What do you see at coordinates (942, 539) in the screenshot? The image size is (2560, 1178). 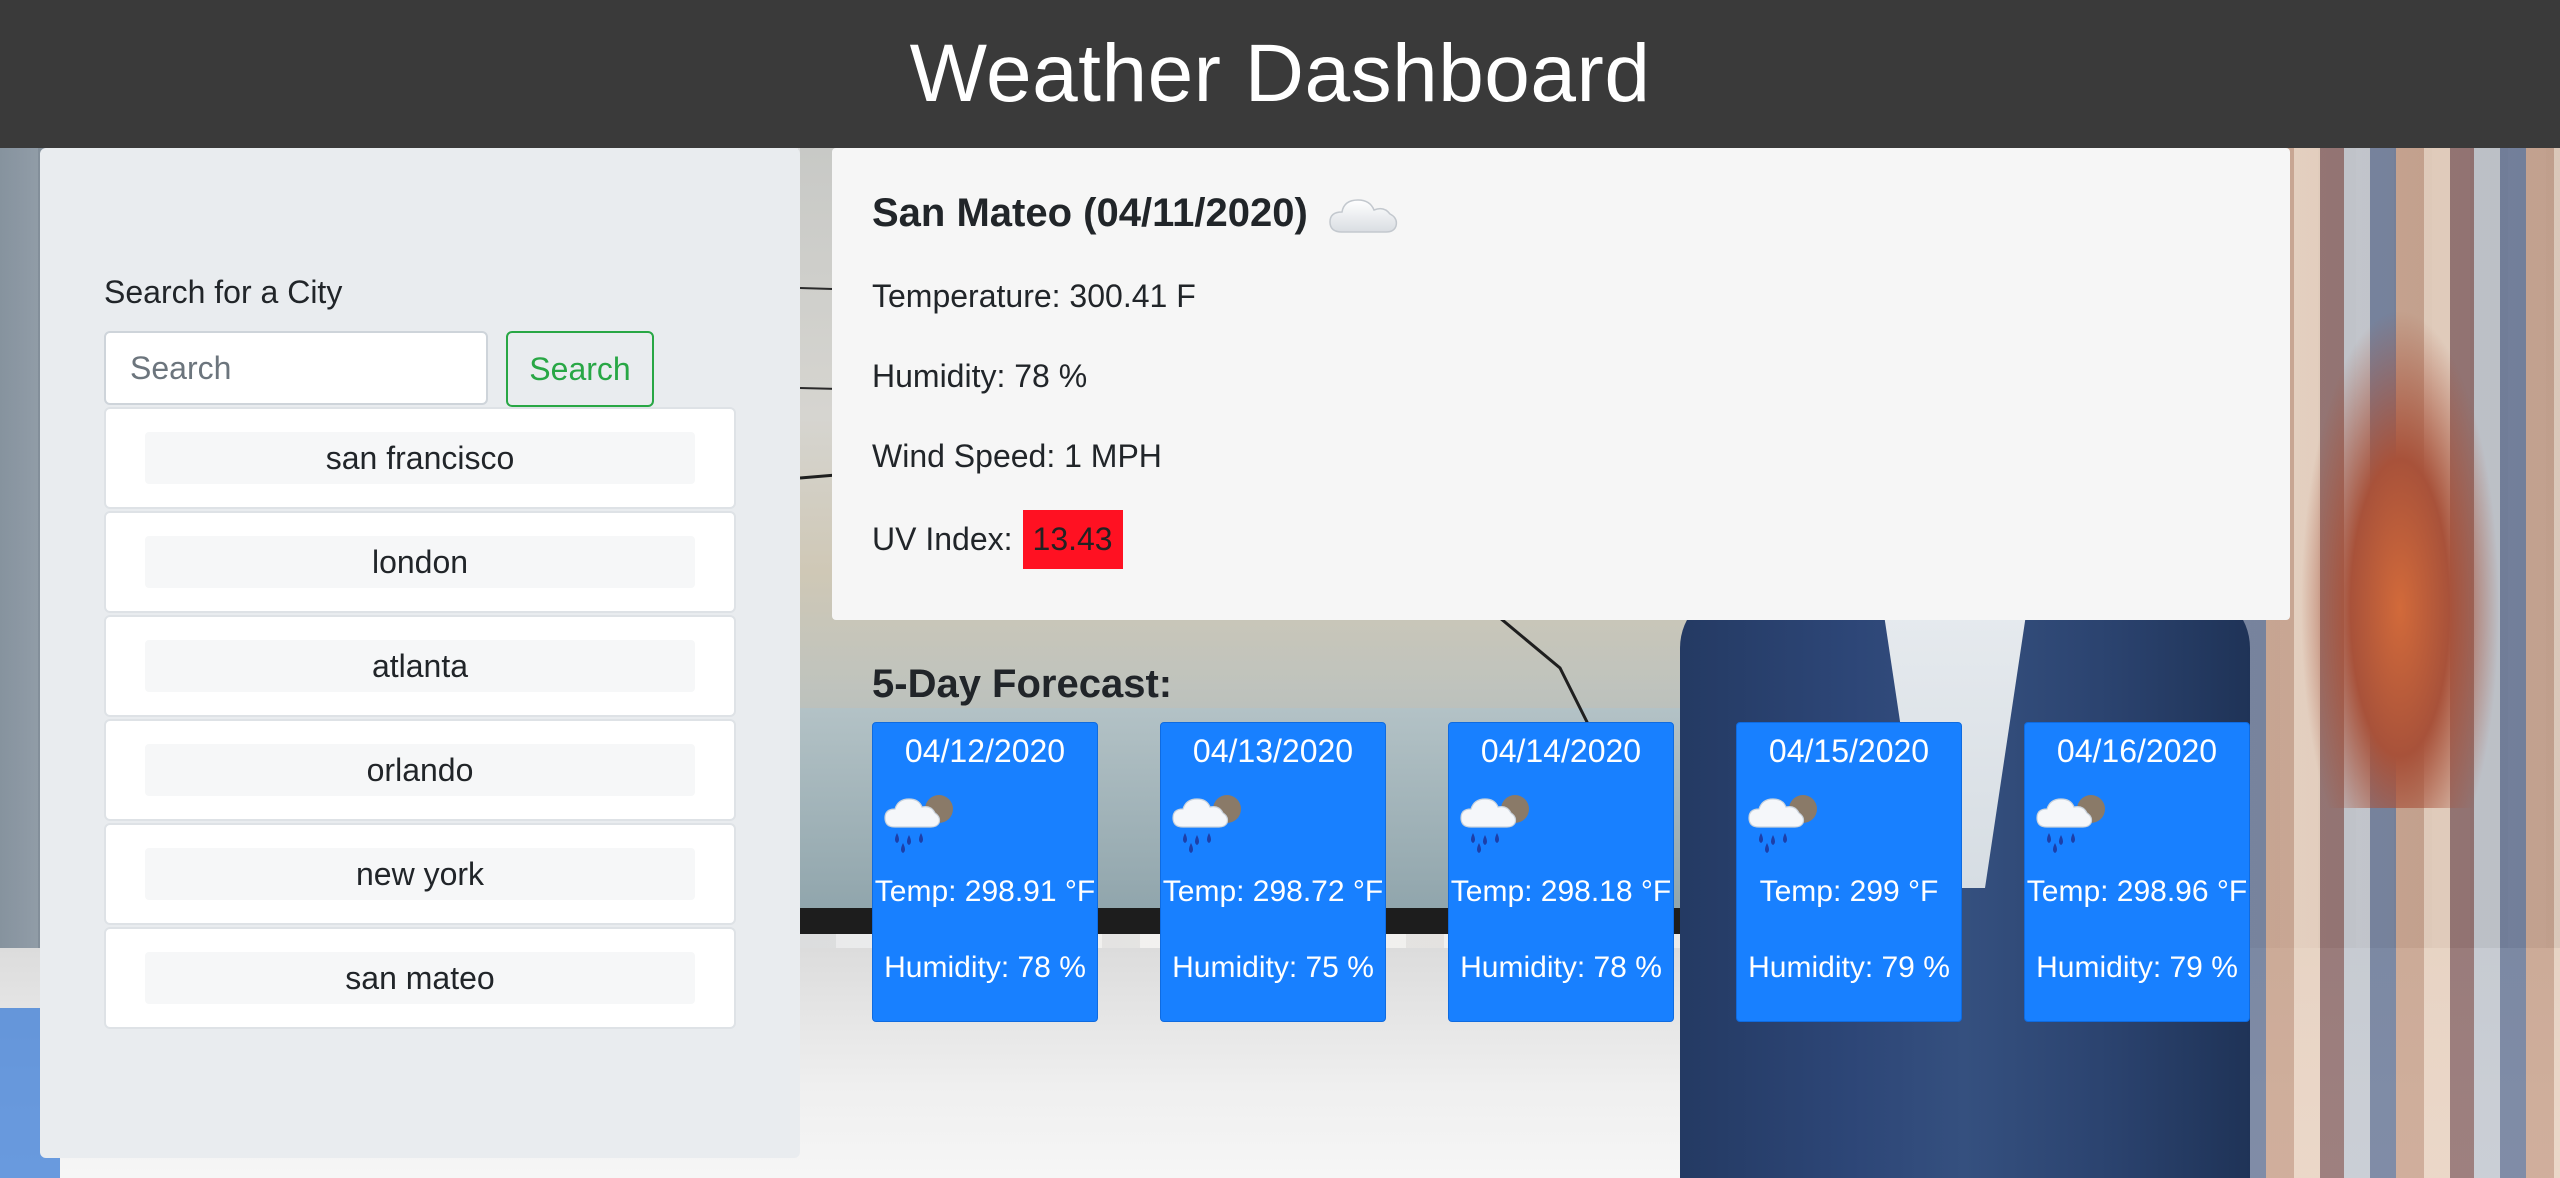 I see `uv-index-label: UV Index:` at bounding box center [942, 539].